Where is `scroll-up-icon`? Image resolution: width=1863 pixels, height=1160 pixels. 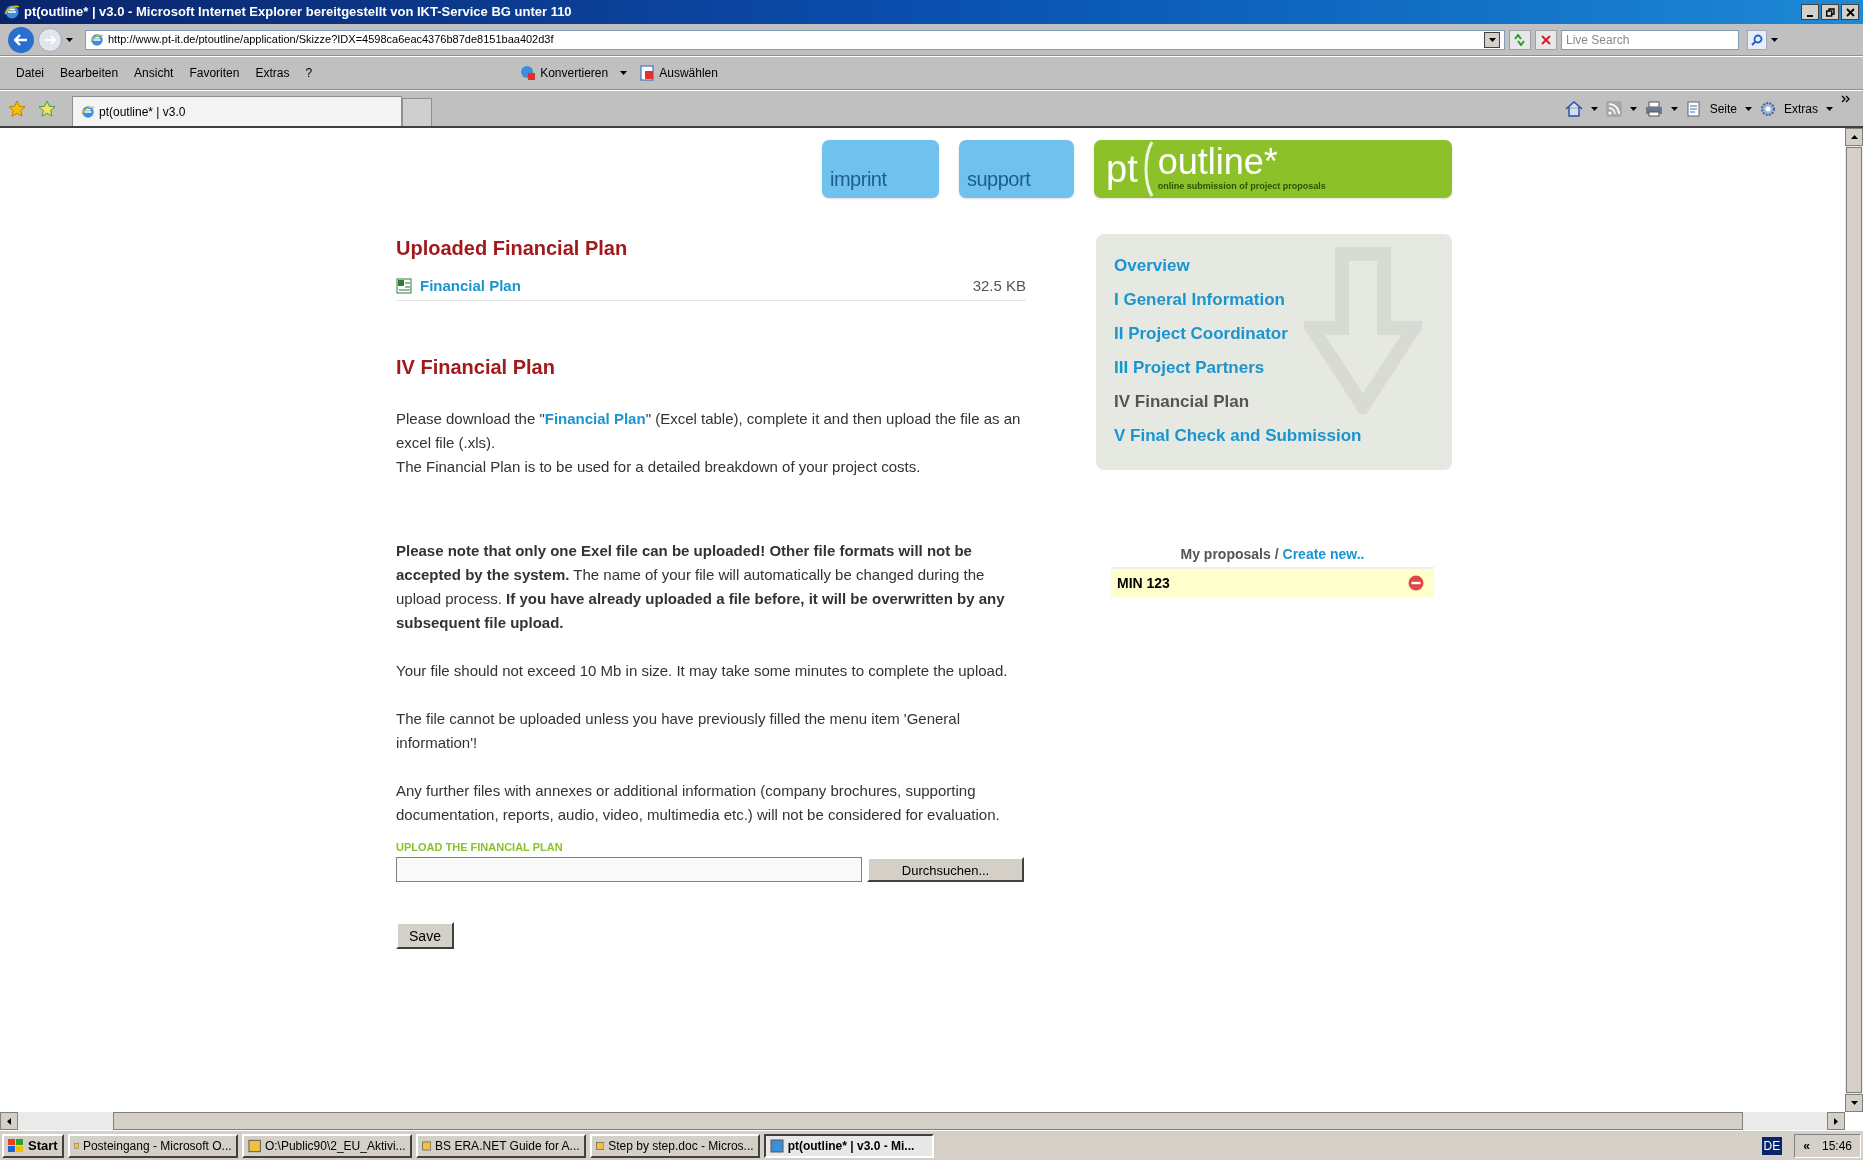 scroll-up-icon is located at coordinates (1854, 137).